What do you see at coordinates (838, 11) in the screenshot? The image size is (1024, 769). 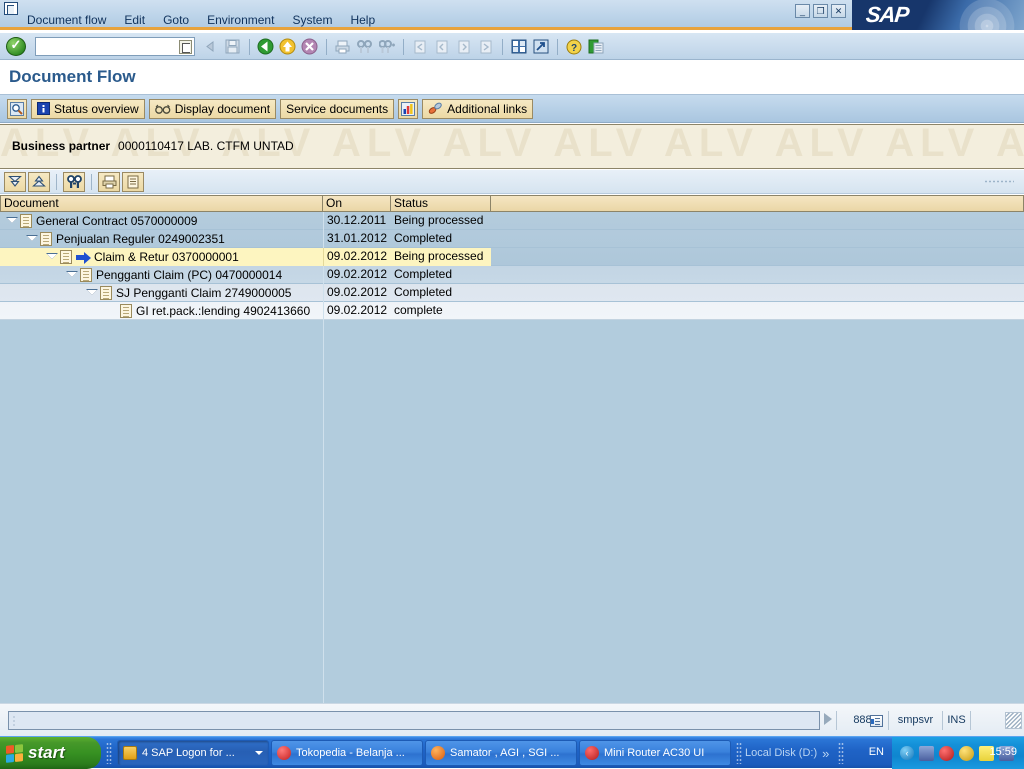 I see `close-button: ✕` at bounding box center [838, 11].